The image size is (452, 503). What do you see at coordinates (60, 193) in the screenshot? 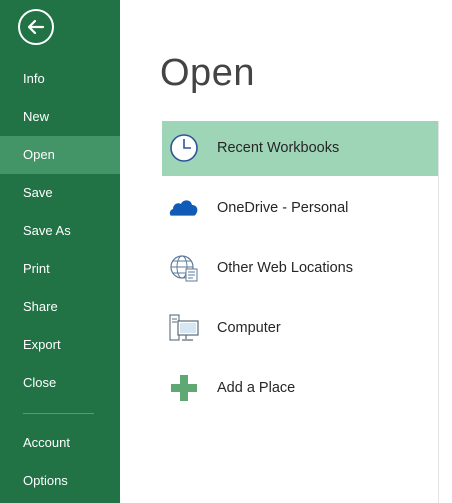
I see `nav-item-save: Save` at bounding box center [60, 193].